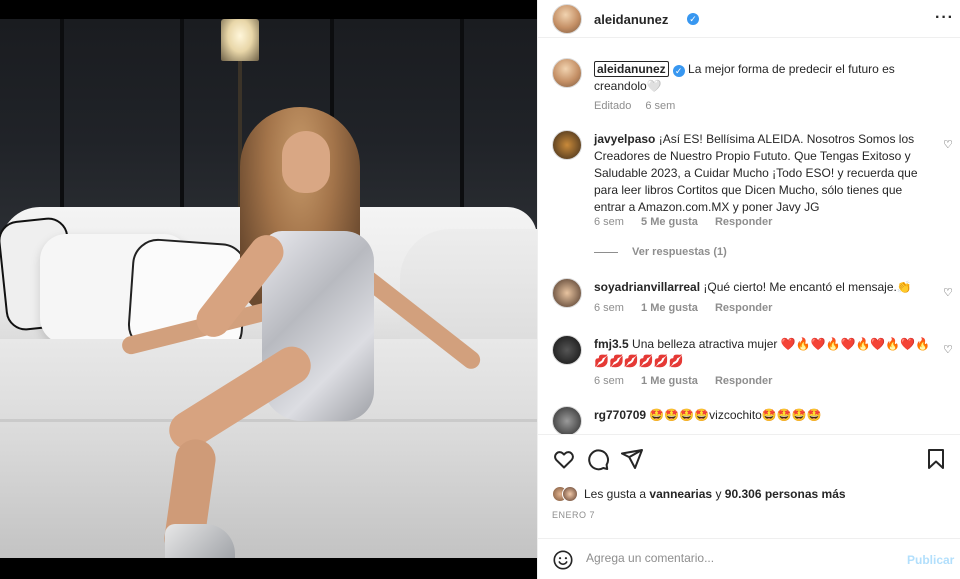 The height and width of the screenshot is (579, 960). What do you see at coordinates (624, 139) in the screenshot?
I see `comment-username: javyelpaso` at bounding box center [624, 139].